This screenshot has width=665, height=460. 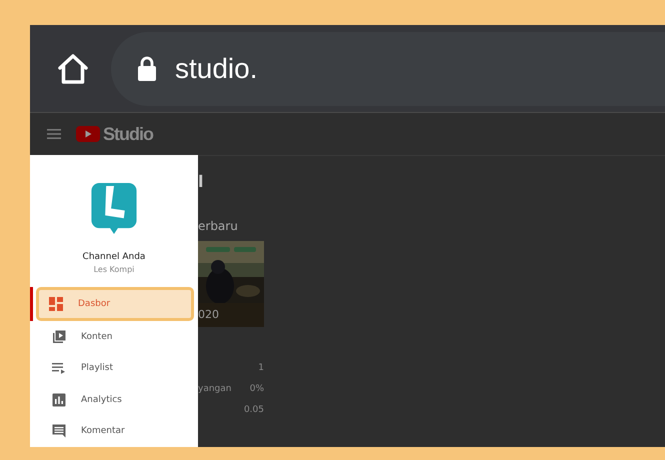 I want to click on section-heading: erbaru, so click(x=218, y=226).